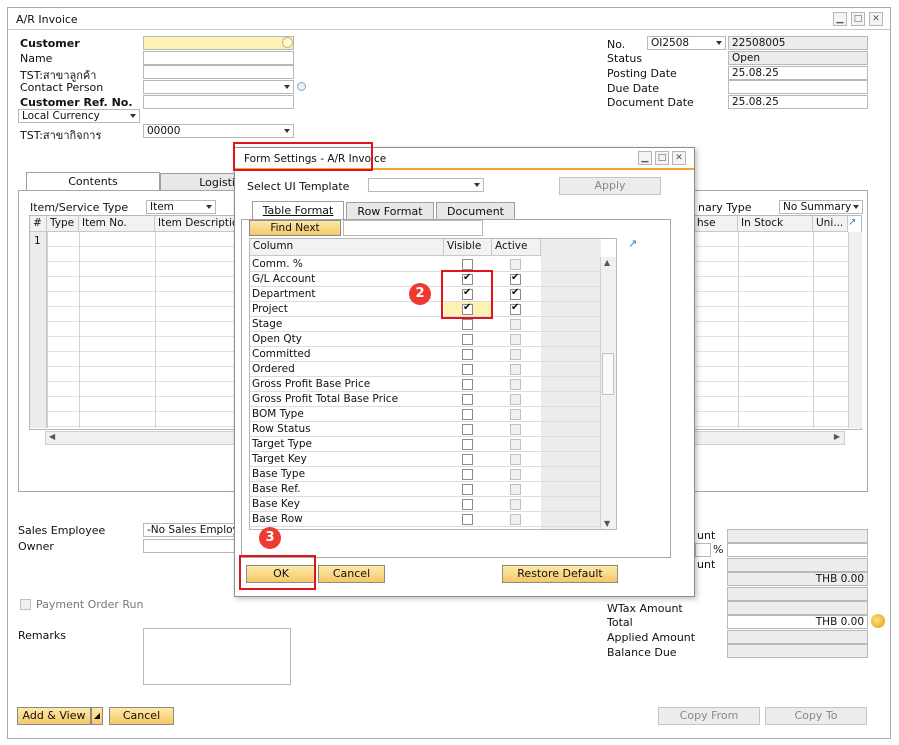 The width and height of the screenshot is (899, 745). What do you see at coordinates (218, 102) in the screenshot?
I see `customer-ref-field` at bounding box center [218, 102].